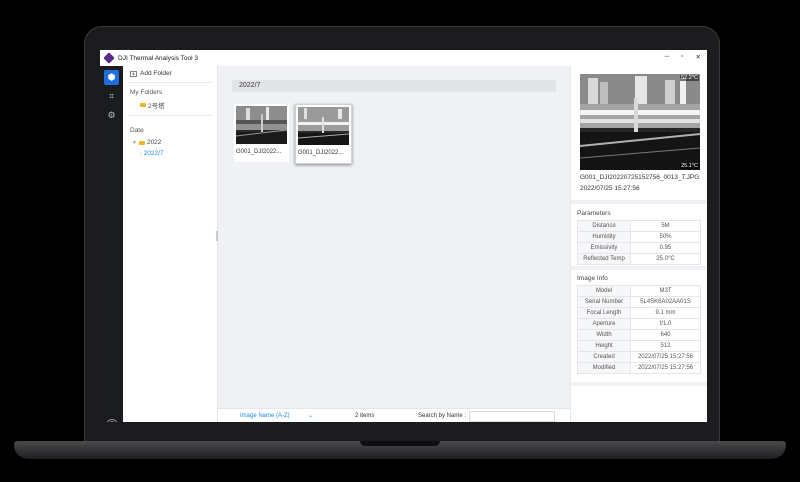 Image resolution: width=800 pixels, height=482 pixels. Describe the element at coordinates (111, 244) in the screenshot. I see `nav-rail: ⬢ ⌗ ⚙ ?` at that location.